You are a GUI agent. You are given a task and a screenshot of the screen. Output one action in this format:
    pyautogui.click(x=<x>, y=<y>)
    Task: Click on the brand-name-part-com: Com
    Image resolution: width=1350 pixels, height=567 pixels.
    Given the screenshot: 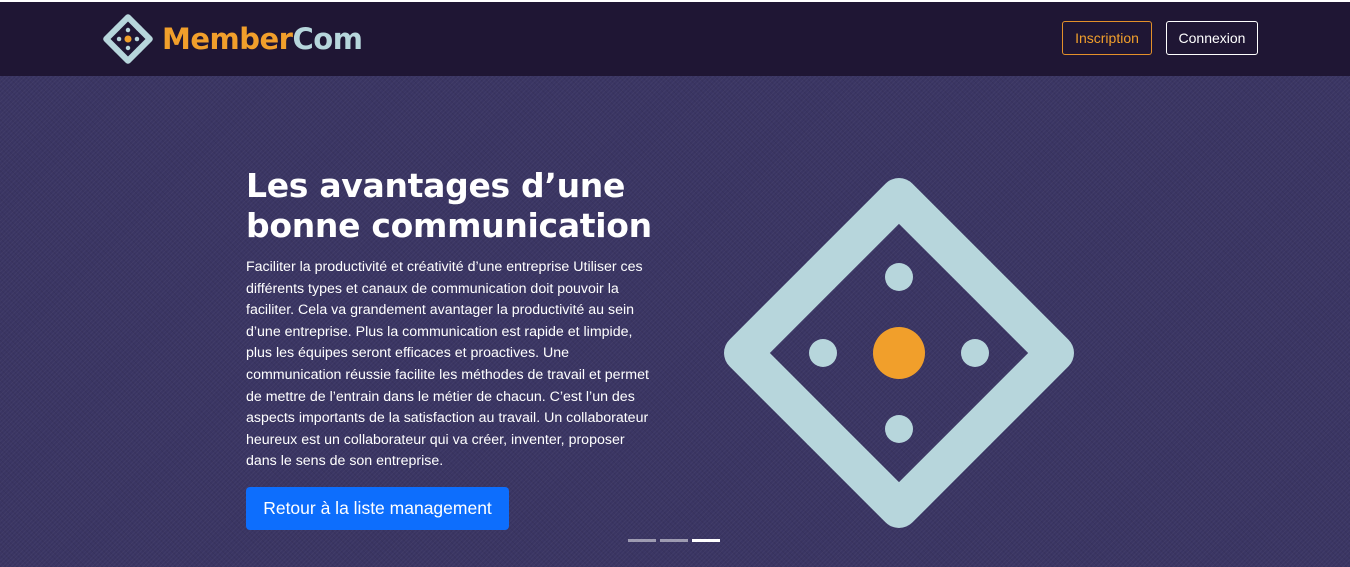 What is the action you would take?
    pyautogui.click(x=327, y=38)
    